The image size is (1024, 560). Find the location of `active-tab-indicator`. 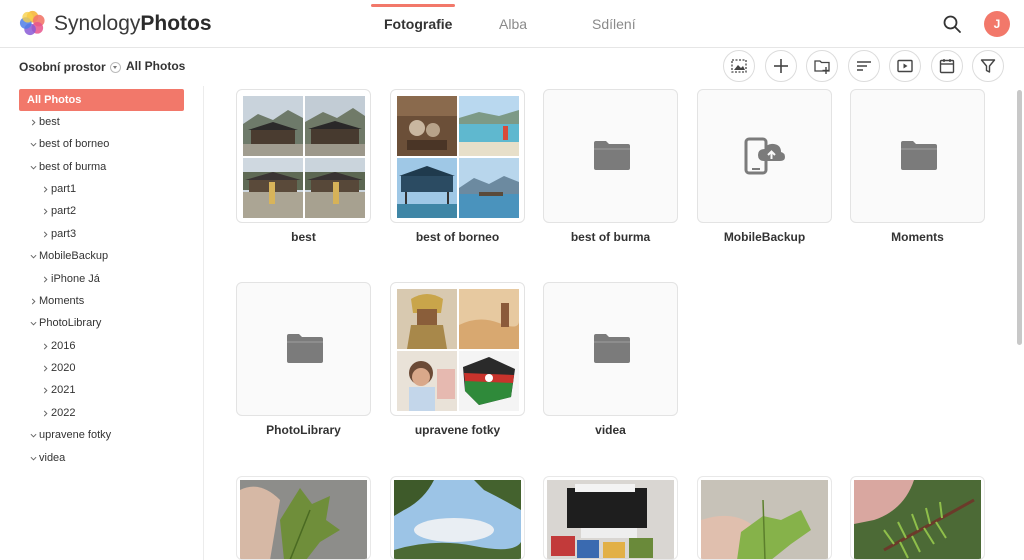

active-tab-indicator is located at coordinates (413, 5).